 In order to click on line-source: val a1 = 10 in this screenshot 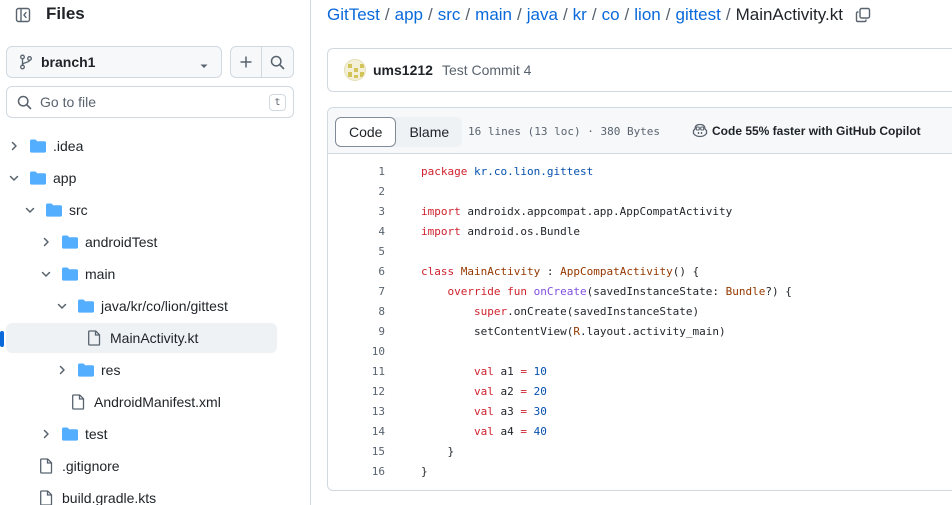, I will do `click(484, 372)`.